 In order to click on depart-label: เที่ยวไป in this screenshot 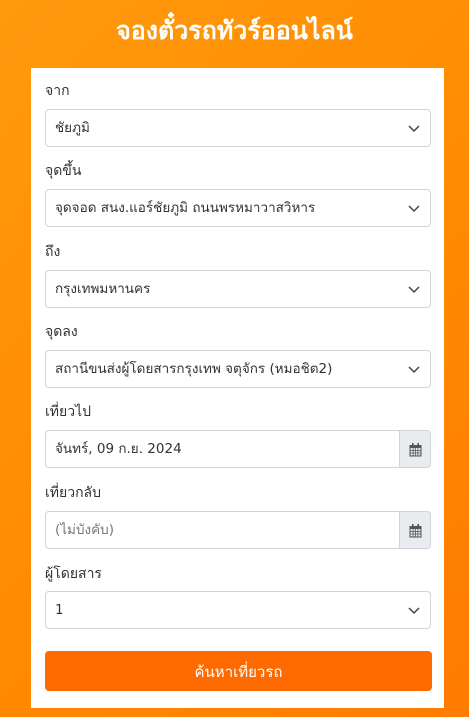, I will do `click(68, 412)`.